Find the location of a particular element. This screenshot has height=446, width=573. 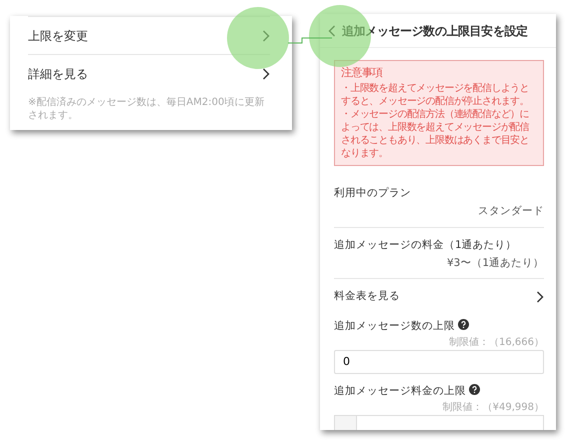

panel-title: 追加メッセージ数の上限目安を設定 is located at coordinates (435, 31).